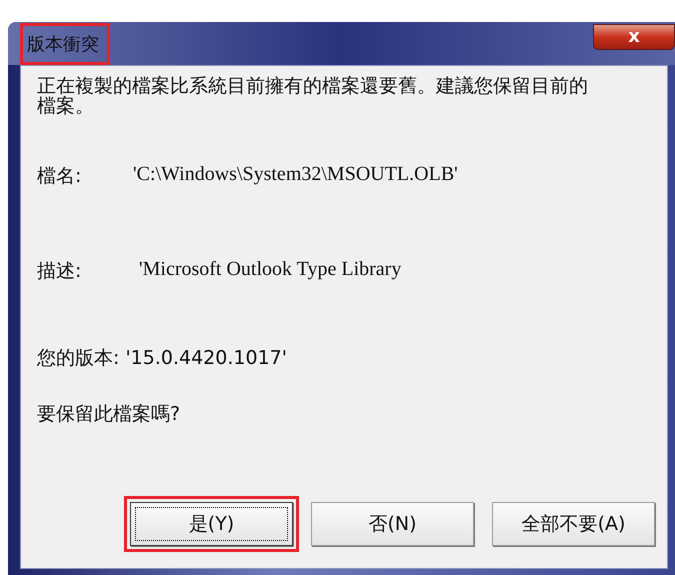 The width and height of the screenshot is (675, 575). What do you see at coordinates (295, 175) in the screenshot?
I see `field-value: 'C:\Windows\System32\MSOUTL.OLB'` at bounding box center [295, 175].